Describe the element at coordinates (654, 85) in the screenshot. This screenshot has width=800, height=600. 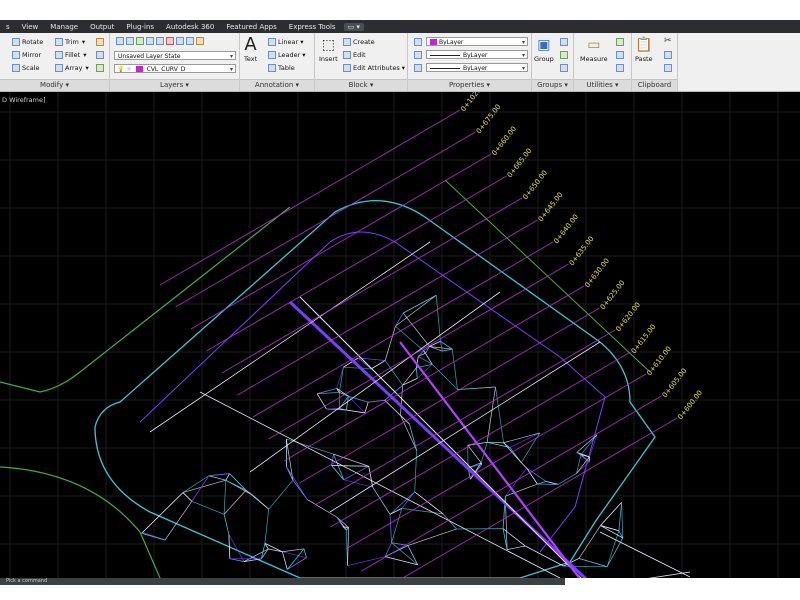
I see `clipboard-panel-title: Clipboard` at that location.